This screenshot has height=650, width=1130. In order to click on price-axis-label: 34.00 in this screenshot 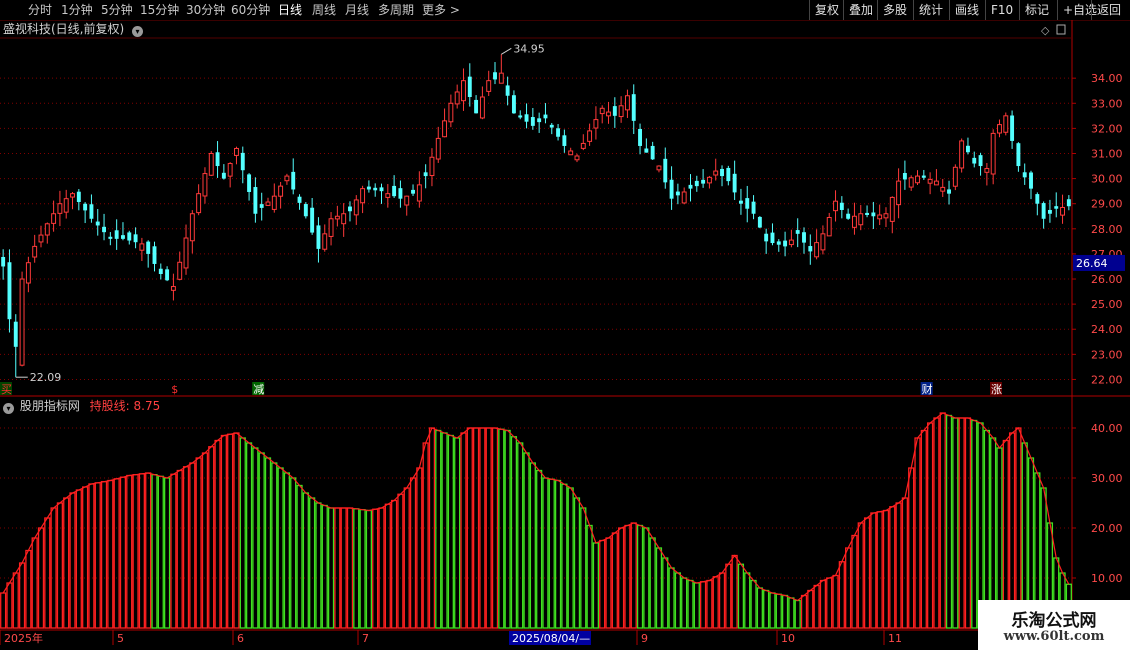, I will do `click(1107, 78)`.